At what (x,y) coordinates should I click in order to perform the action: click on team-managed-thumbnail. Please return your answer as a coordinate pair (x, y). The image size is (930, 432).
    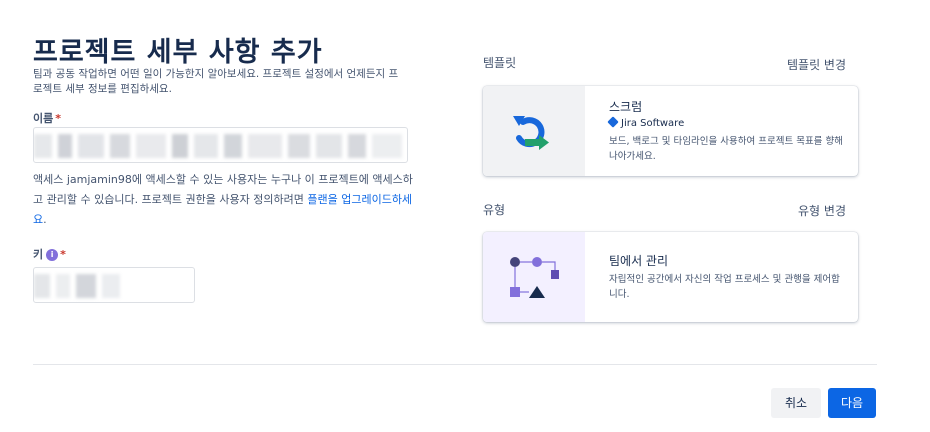
    Looking at the image, I should click on (534, 277).